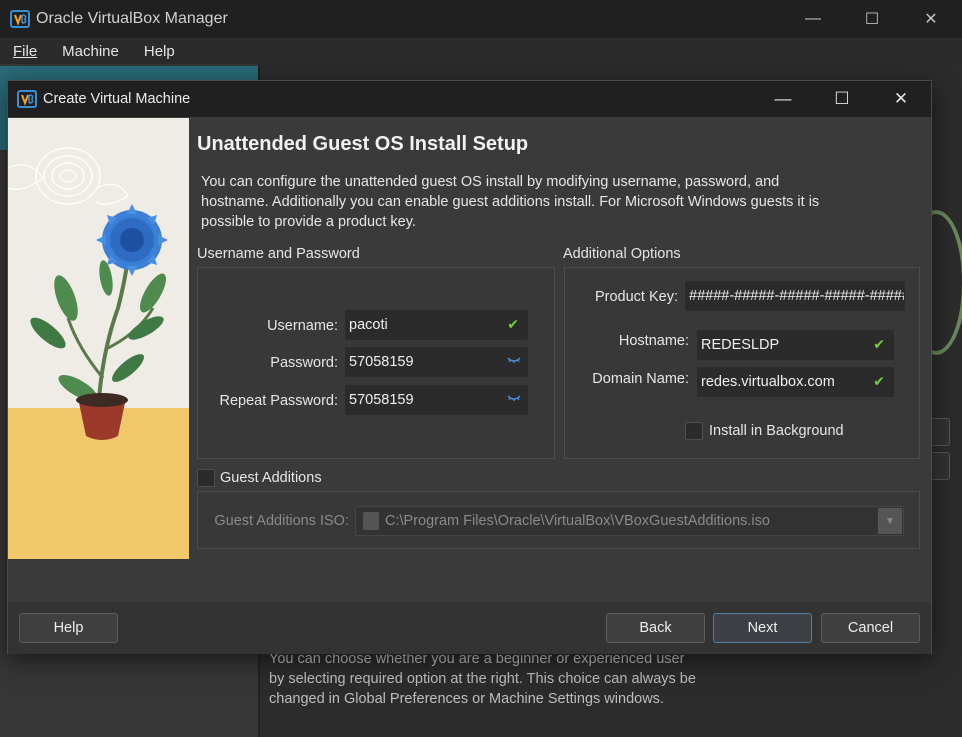  What do you see at coordinates (117, 99) in the screenshot?
I see `dialog-title: Create Virtual Machine` at bounding box center [117, 99].